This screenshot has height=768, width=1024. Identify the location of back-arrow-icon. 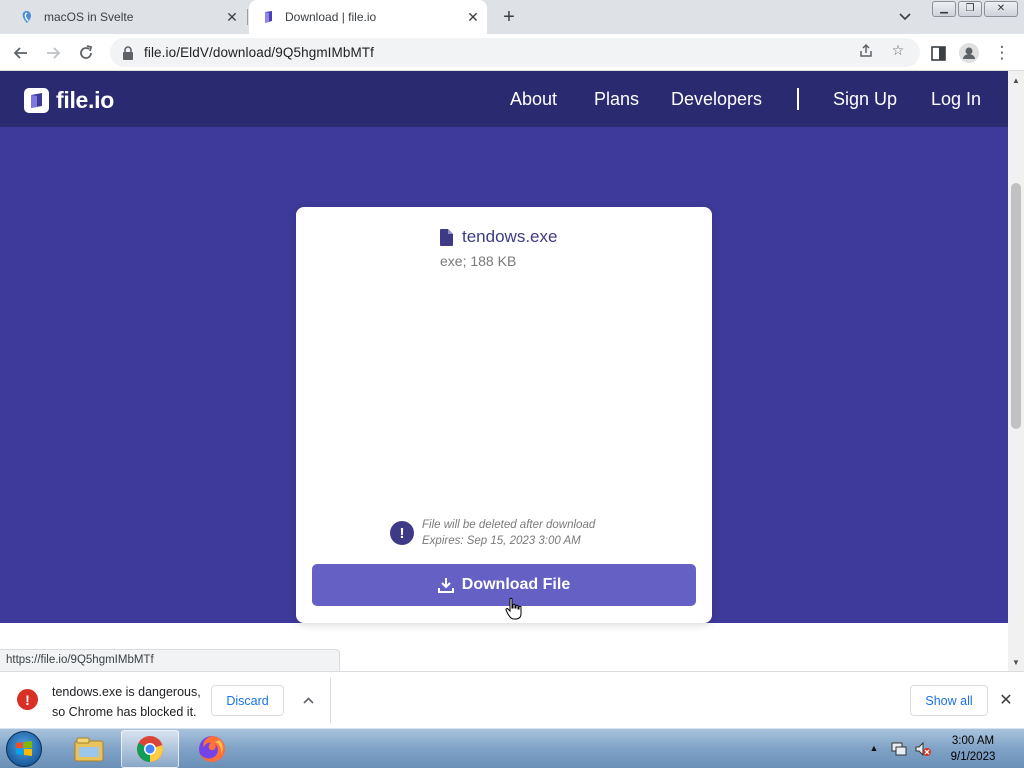
(21, 53).